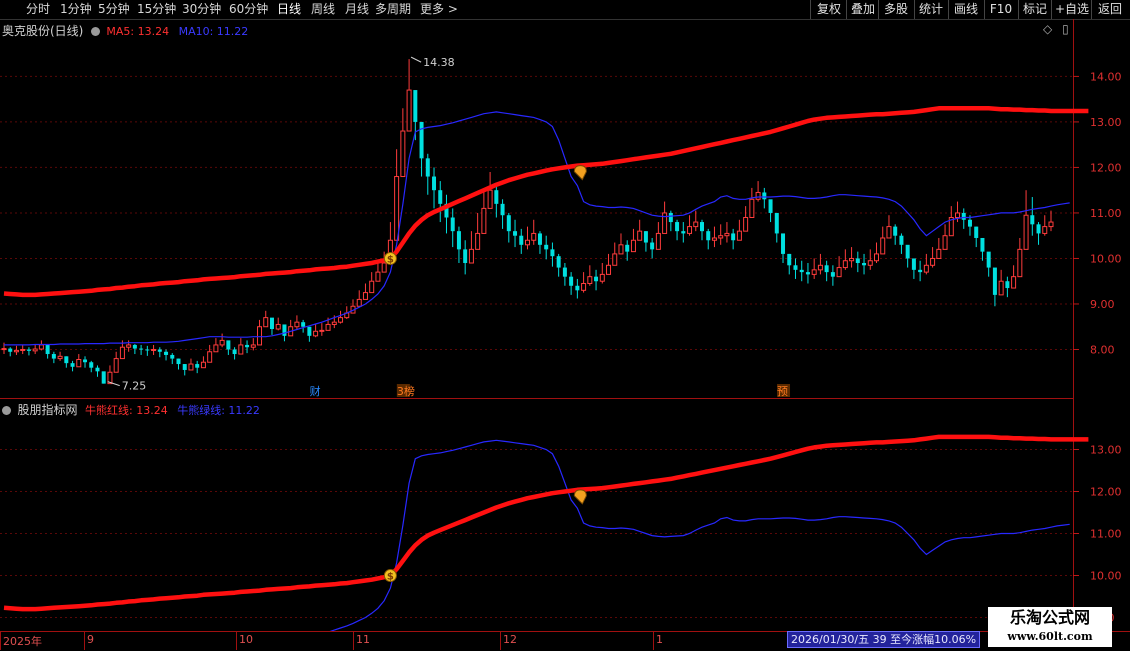  Describe the element at coordinates (1071, 9) in the screenshot. I see `toolbar-button-7: +自选` at that location.